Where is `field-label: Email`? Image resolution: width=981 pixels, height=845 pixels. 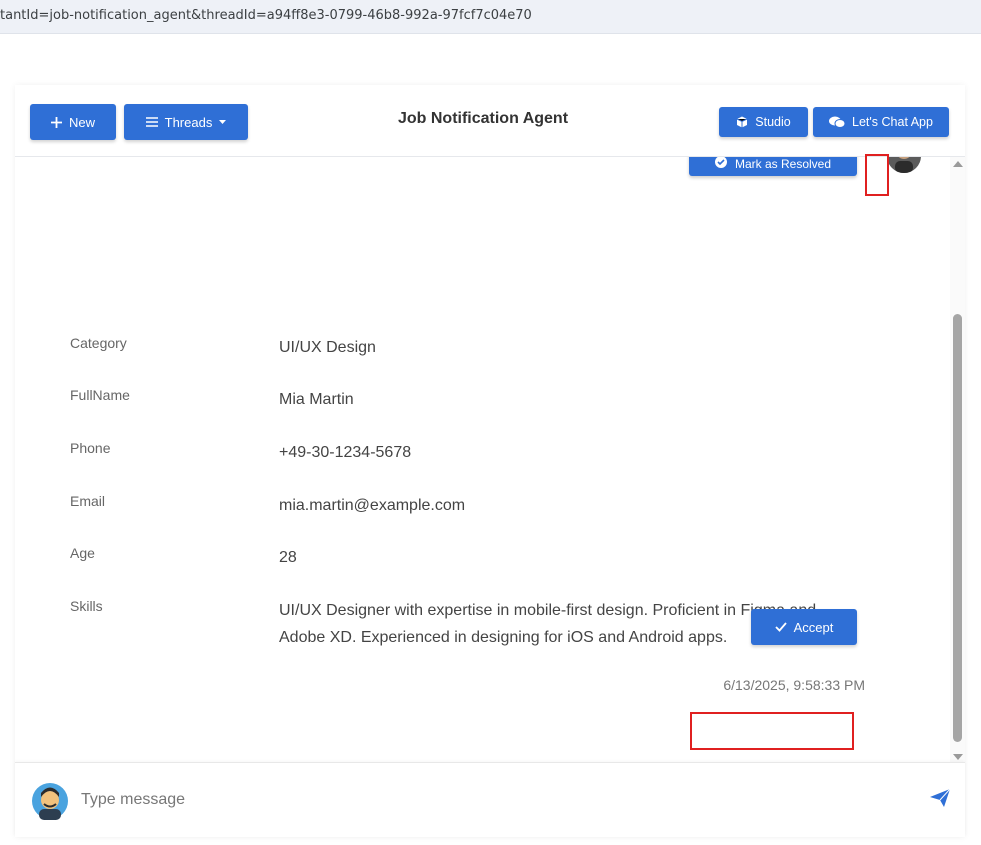 field-label: Email is located at coordinates (88, 501).